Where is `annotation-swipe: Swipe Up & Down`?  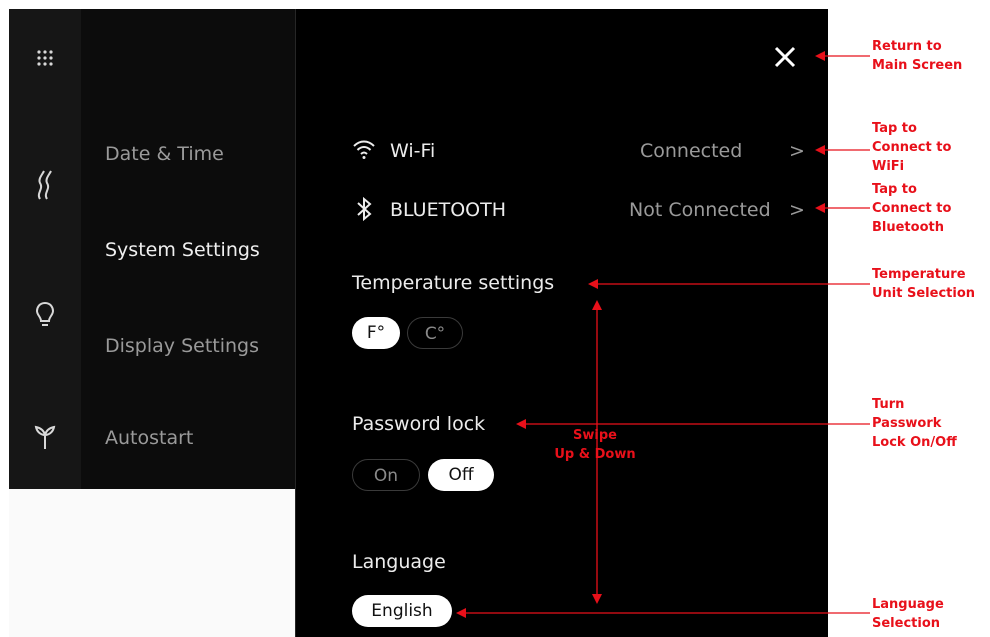 annotation-swipe: Swipe Up & Down is located at coordinates (595, 445).